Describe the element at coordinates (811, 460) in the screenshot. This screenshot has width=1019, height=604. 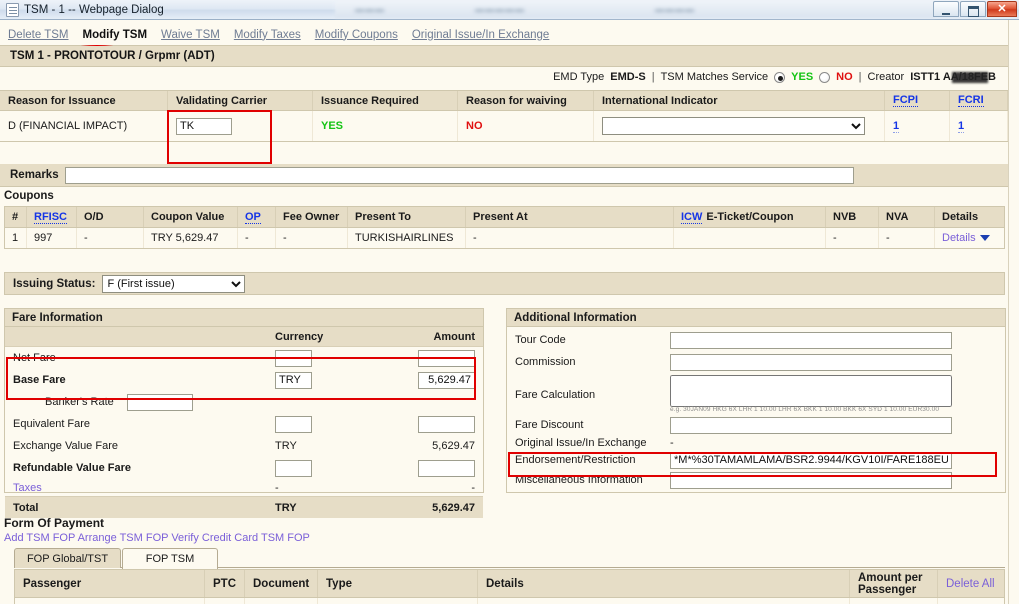
I see `endorsement-restriction-input` at that location.